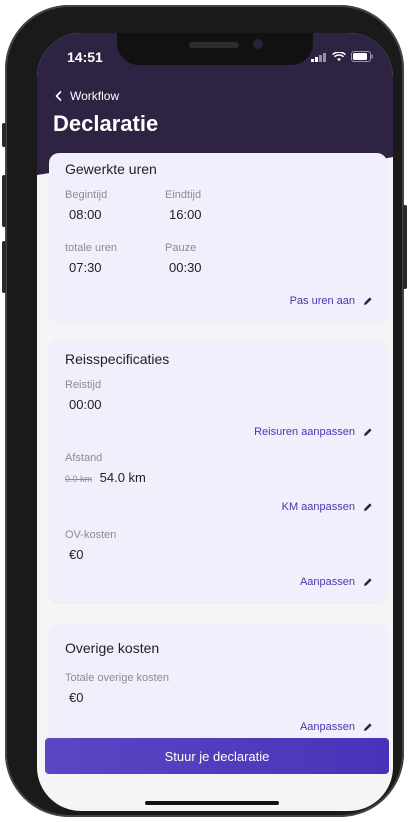 This screenshot has height=822, width=409. Describe the element at coordinates (4, 135) in the screenshot. I see `mute-switch` at that location.